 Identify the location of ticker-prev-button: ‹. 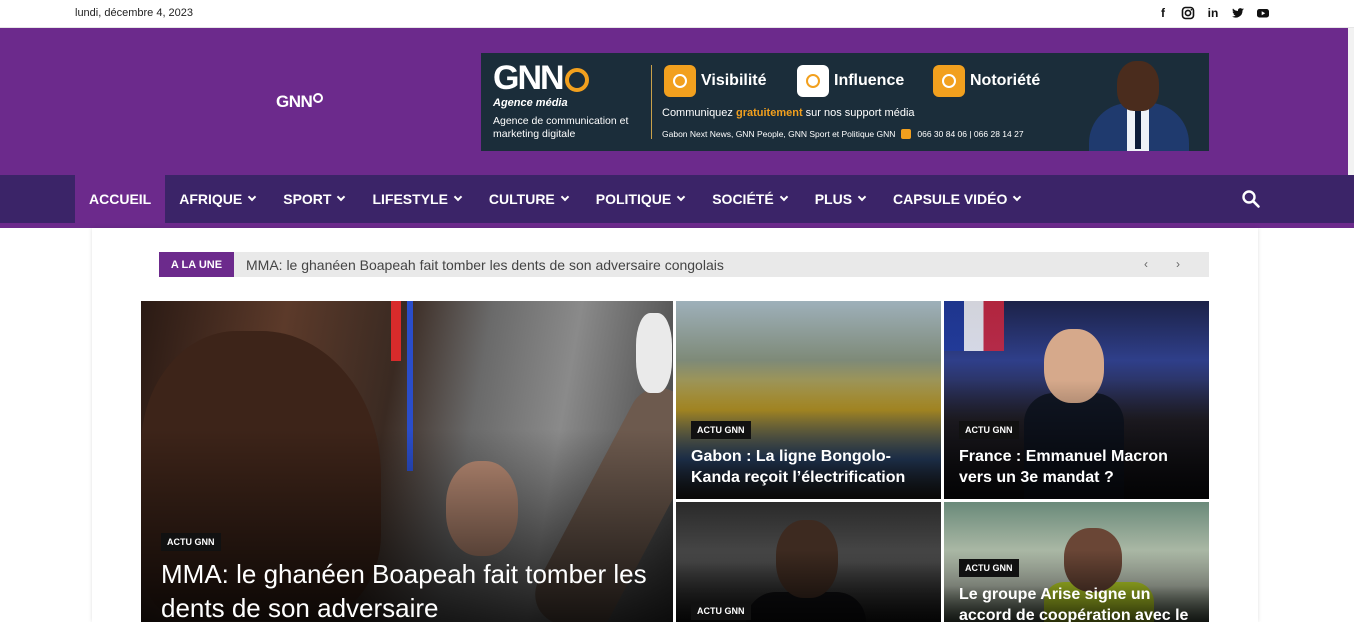
(1146, 264).